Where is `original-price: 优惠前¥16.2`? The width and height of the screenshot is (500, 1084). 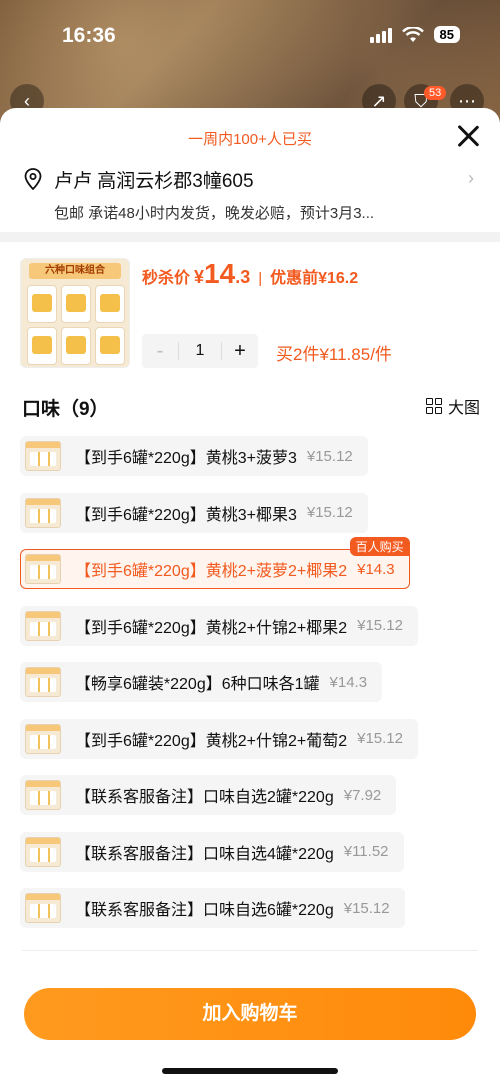
original-price: 优惠前¥16.2 is located at coordinates (314, 278).